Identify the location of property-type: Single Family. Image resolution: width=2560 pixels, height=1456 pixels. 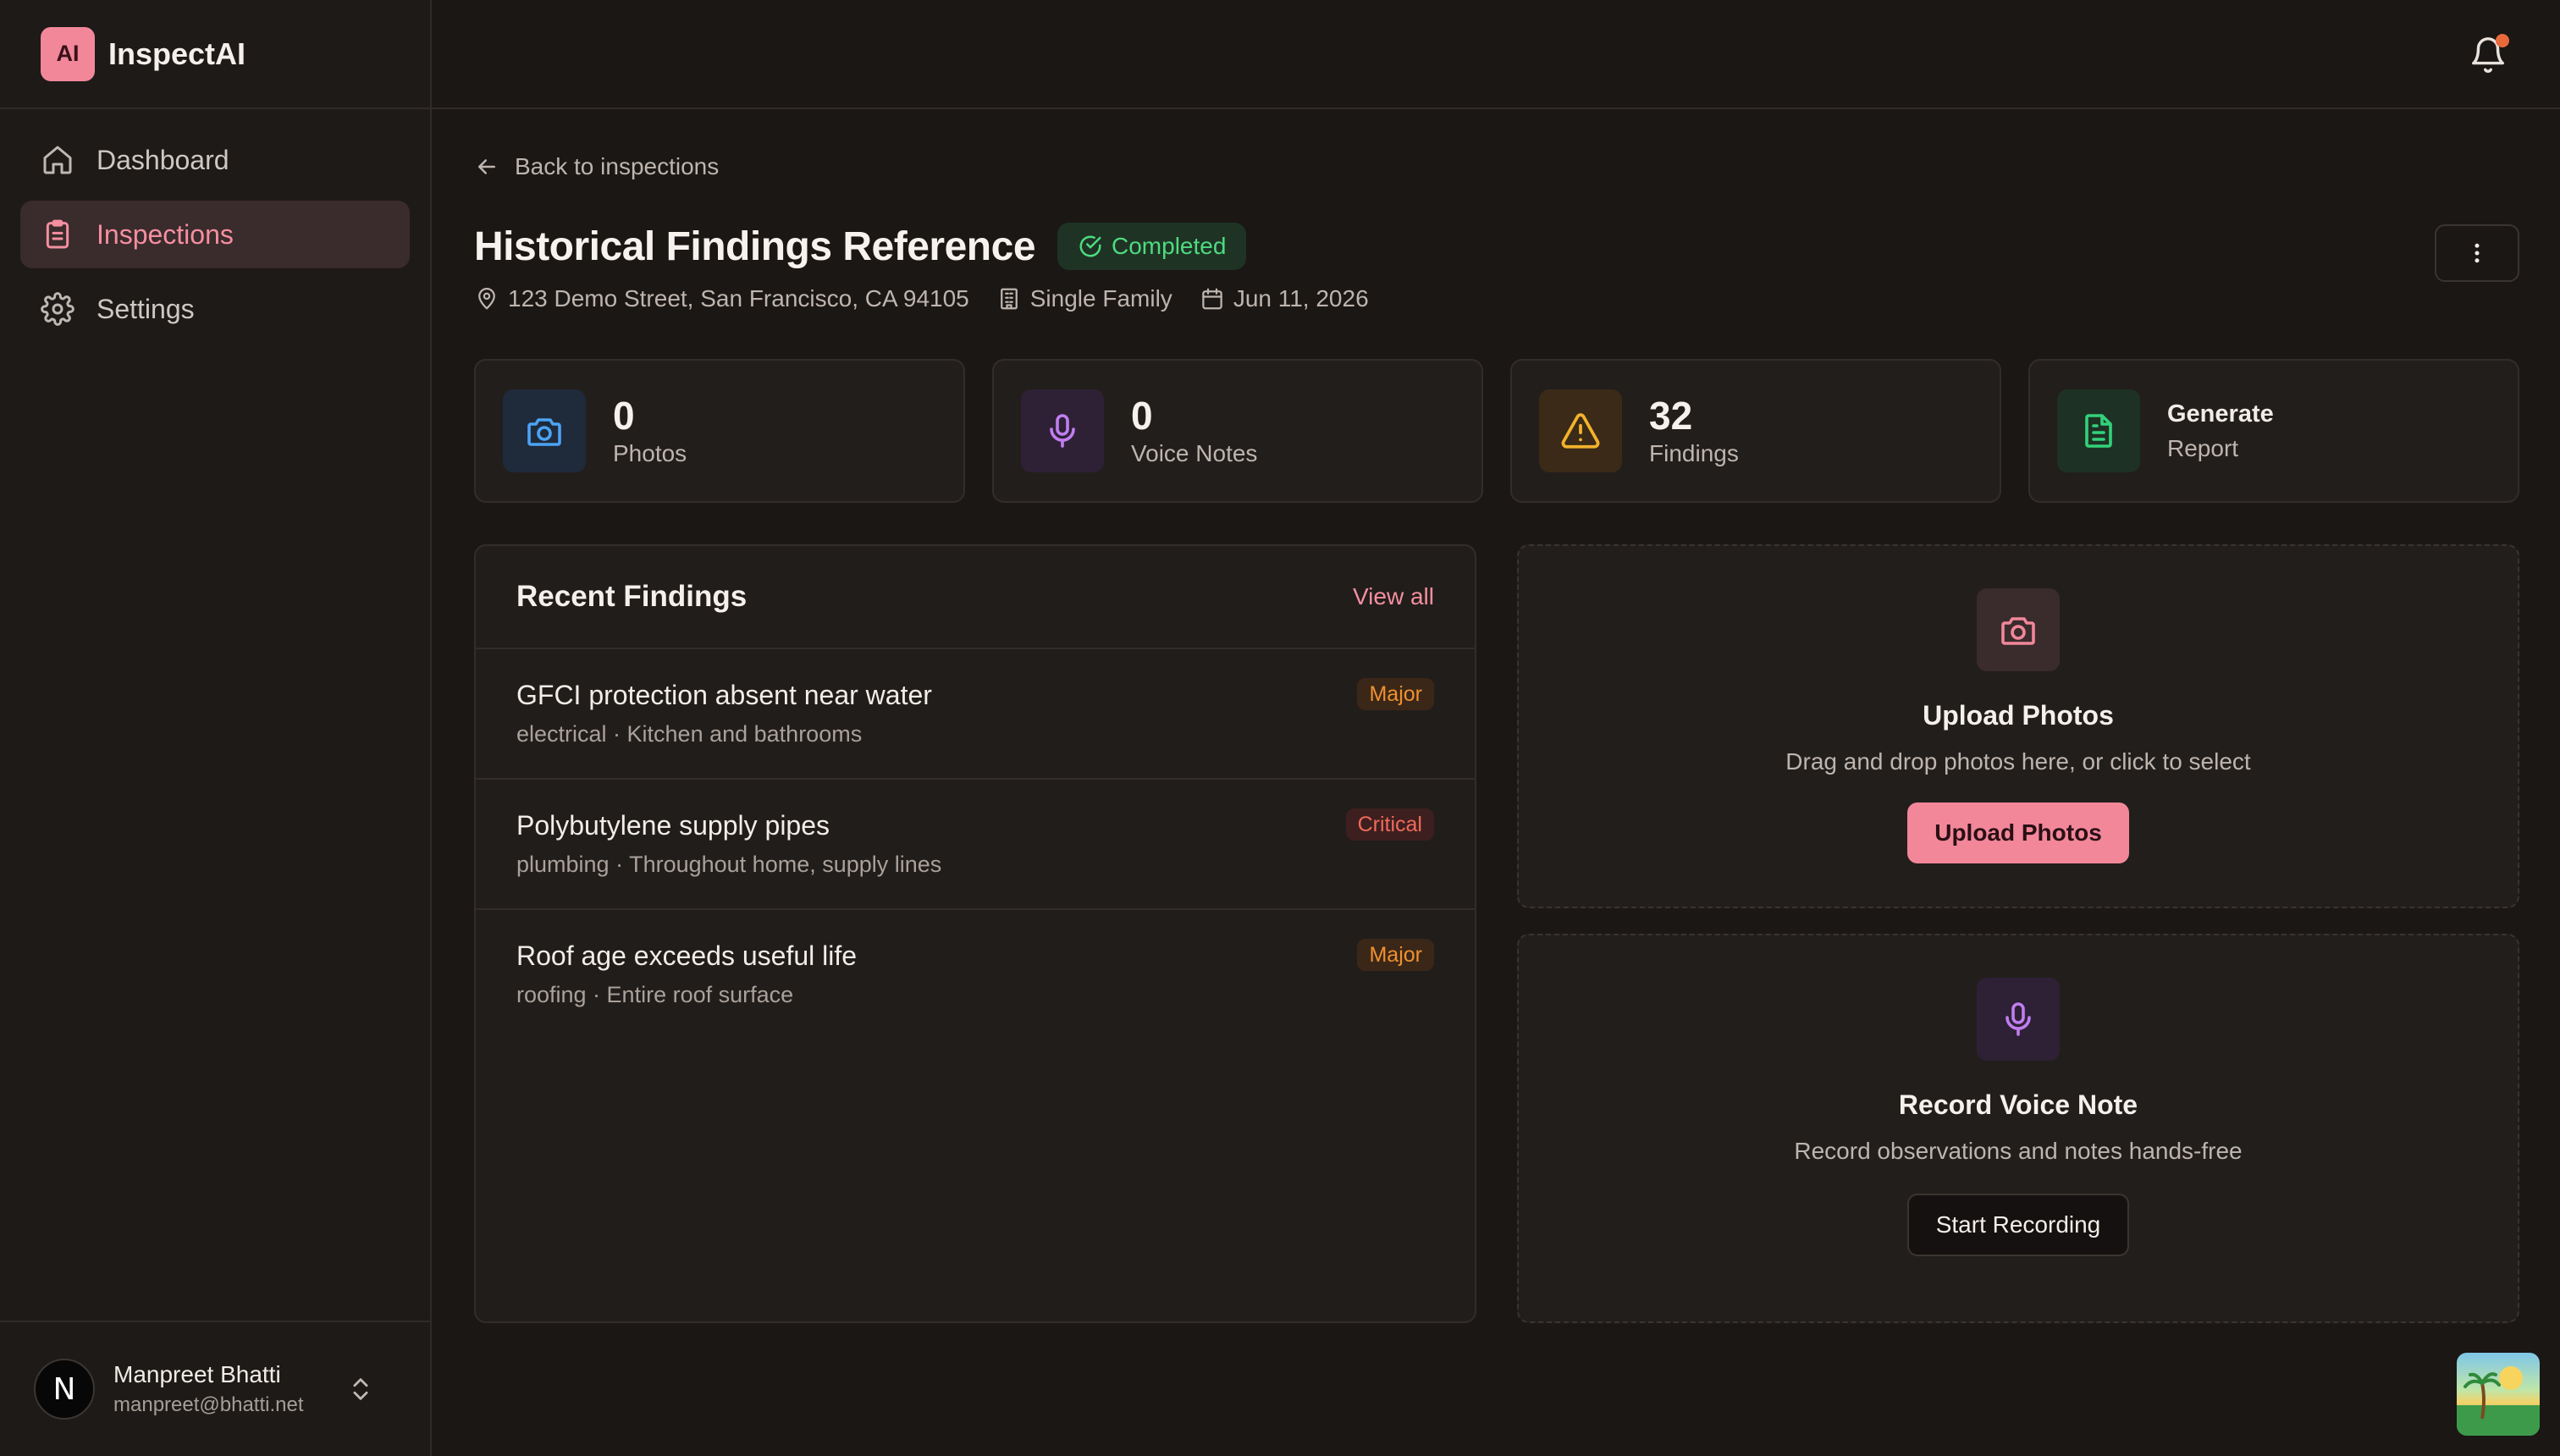
(1084, 298).